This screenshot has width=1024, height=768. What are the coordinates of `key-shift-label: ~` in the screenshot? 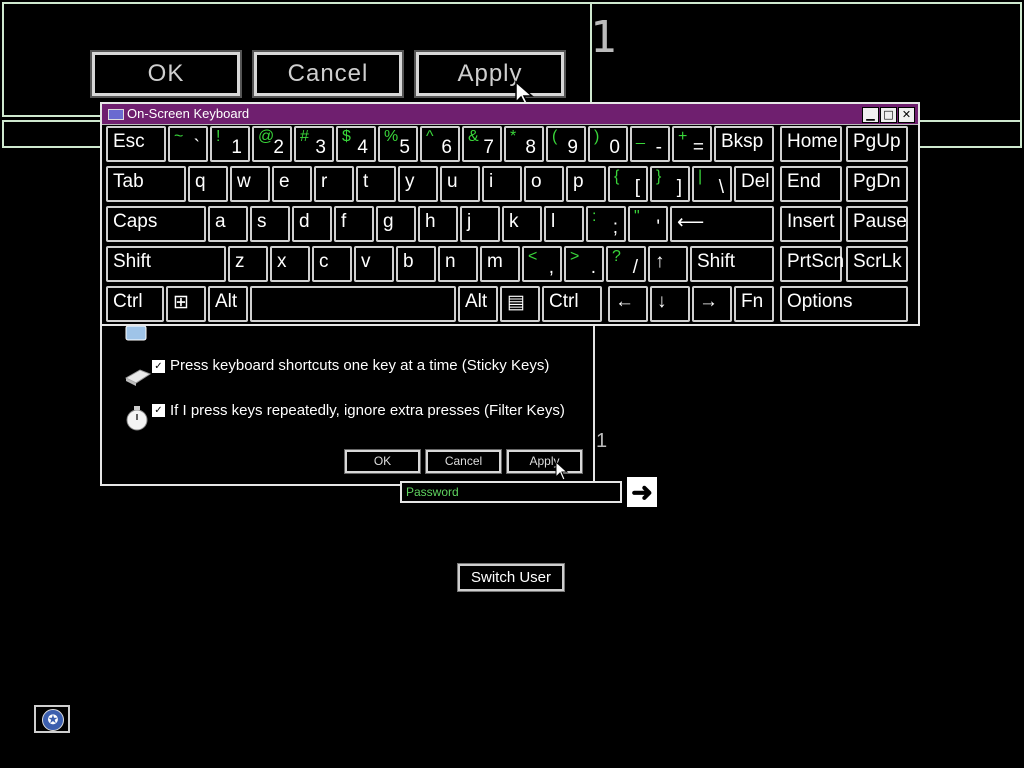 It's located at (179, 136).